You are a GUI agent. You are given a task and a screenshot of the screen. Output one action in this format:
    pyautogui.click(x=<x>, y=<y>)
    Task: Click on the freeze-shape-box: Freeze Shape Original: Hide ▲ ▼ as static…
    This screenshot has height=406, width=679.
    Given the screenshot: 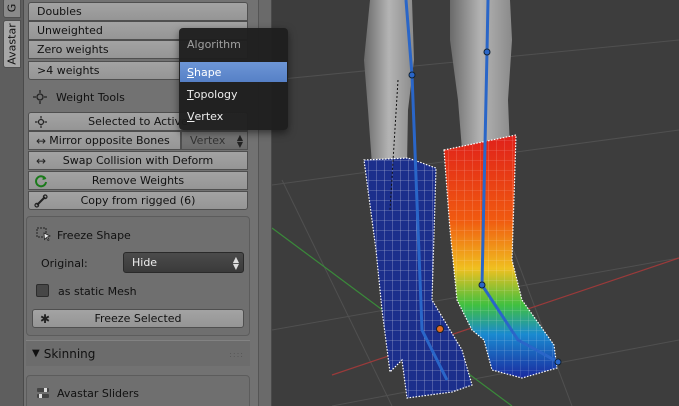 What is the action you would take?
    pyautogui.click(x=138, y=276)
    